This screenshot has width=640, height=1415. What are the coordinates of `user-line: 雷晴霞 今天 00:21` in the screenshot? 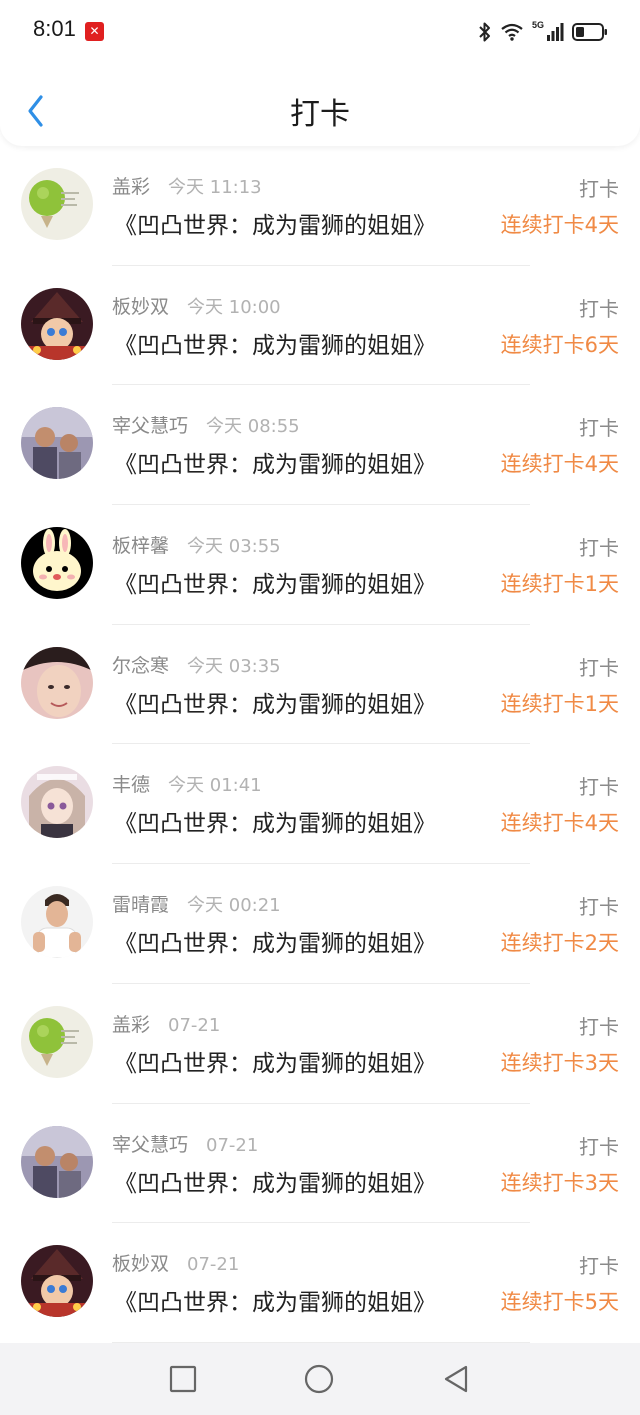 It's located at (196, 903).